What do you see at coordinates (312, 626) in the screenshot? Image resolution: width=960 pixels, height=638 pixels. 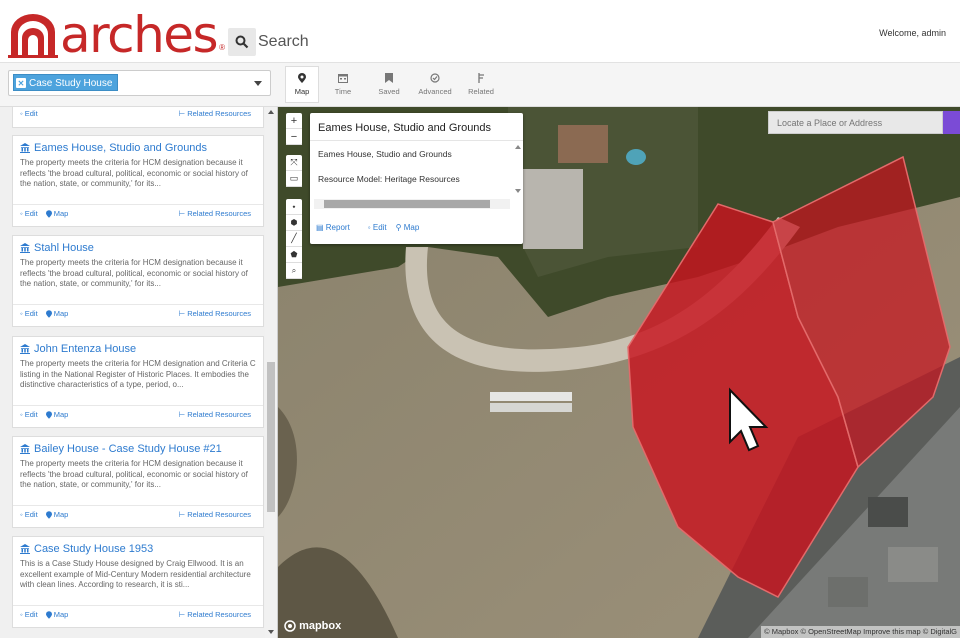 I see `mapbox-logo: mapbox` at bounding box center [312, 626].